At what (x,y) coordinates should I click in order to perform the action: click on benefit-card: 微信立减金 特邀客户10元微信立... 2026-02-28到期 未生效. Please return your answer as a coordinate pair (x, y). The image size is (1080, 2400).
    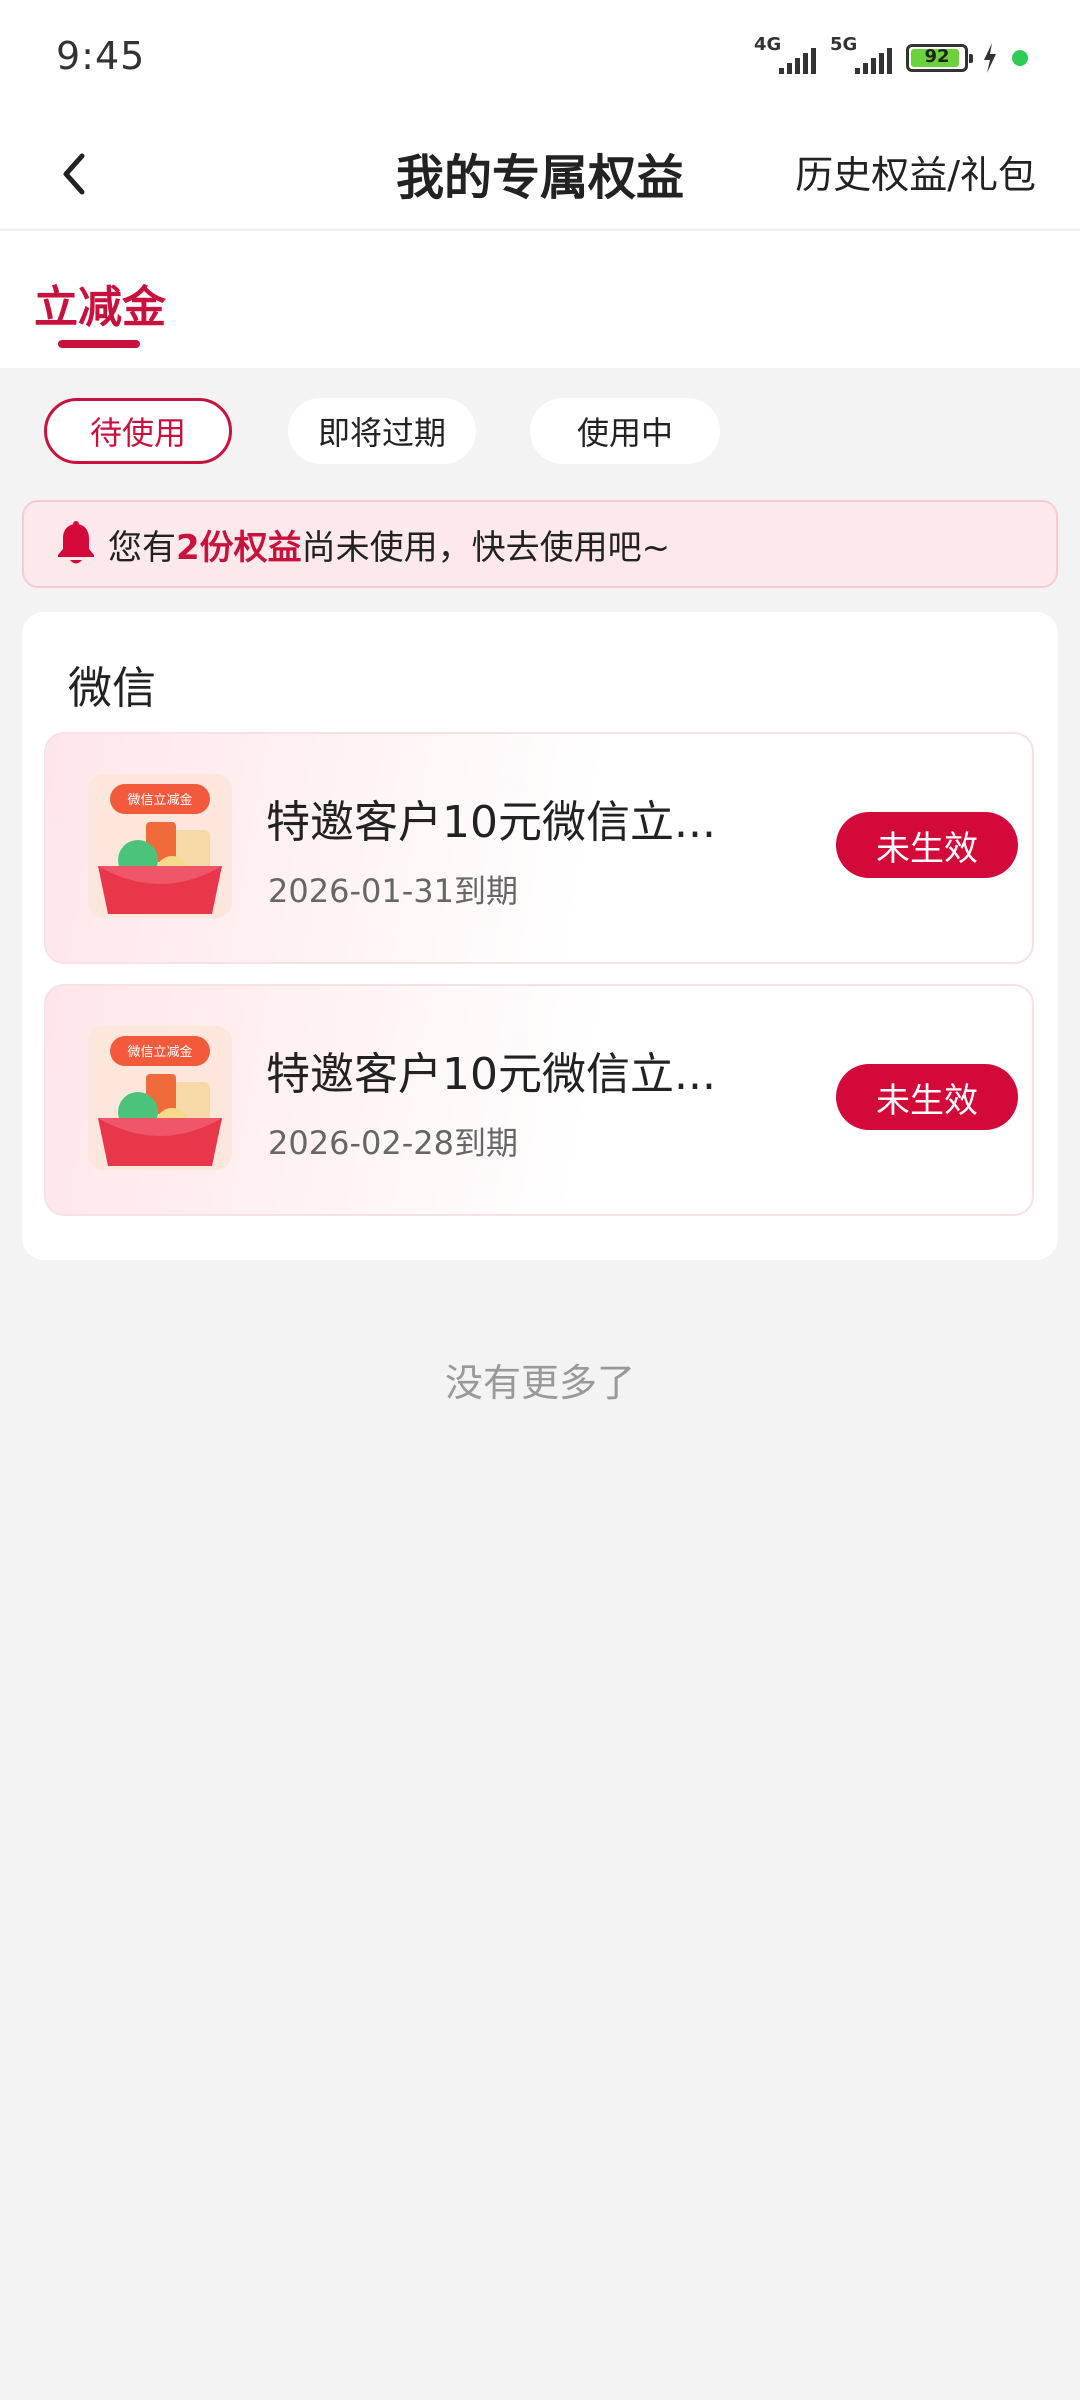
    Looking at the image, I should click on (539, 1100).